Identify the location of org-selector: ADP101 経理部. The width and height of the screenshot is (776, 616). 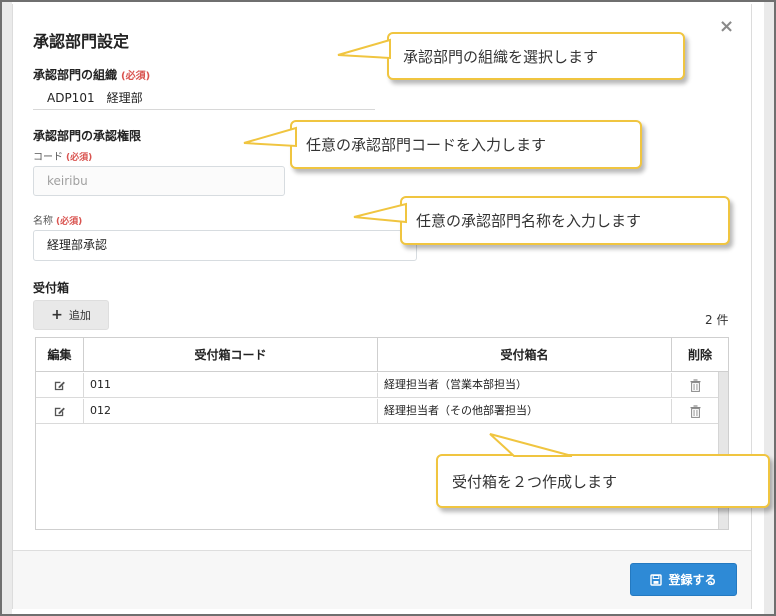
(204, 99).